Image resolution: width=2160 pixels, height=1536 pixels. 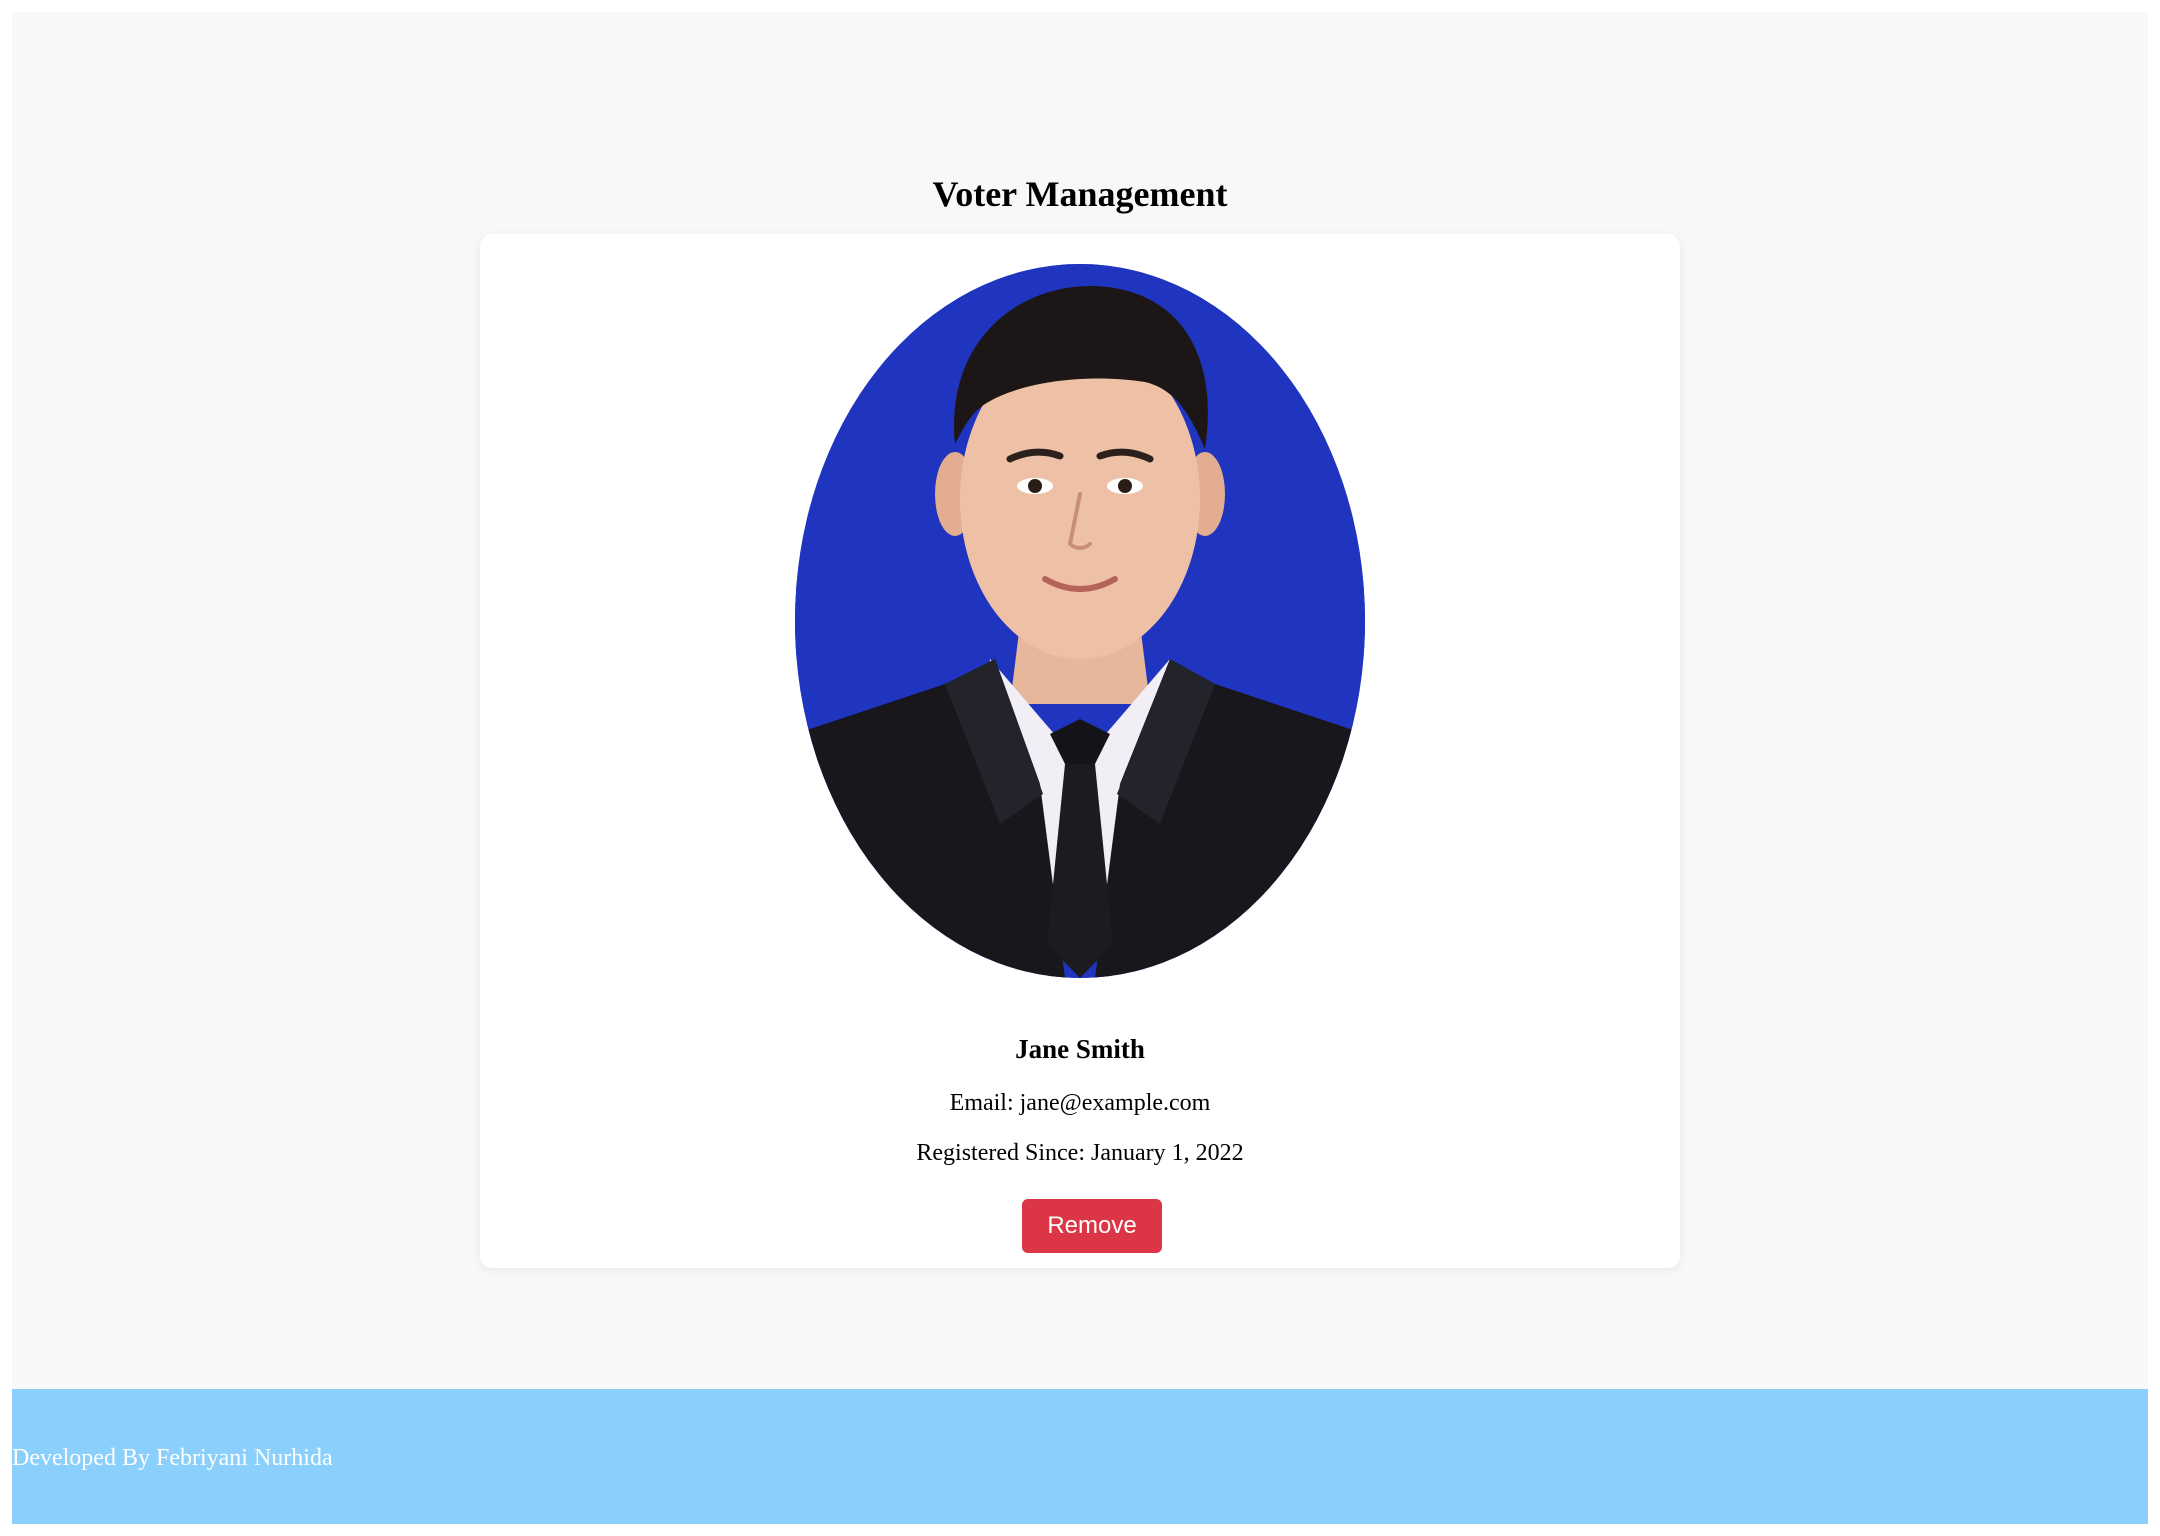 I want to click on portrait-illustration, so click(x=1080, y=621).